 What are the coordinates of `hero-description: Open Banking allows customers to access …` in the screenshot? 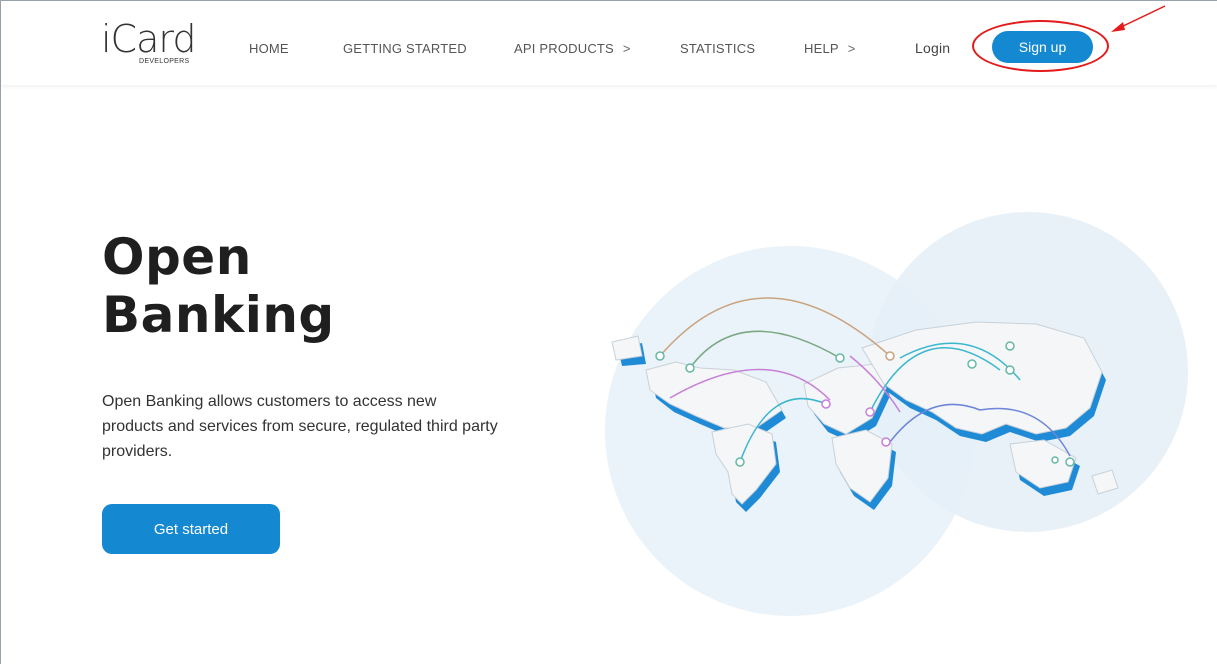 It's located at (300, 426).